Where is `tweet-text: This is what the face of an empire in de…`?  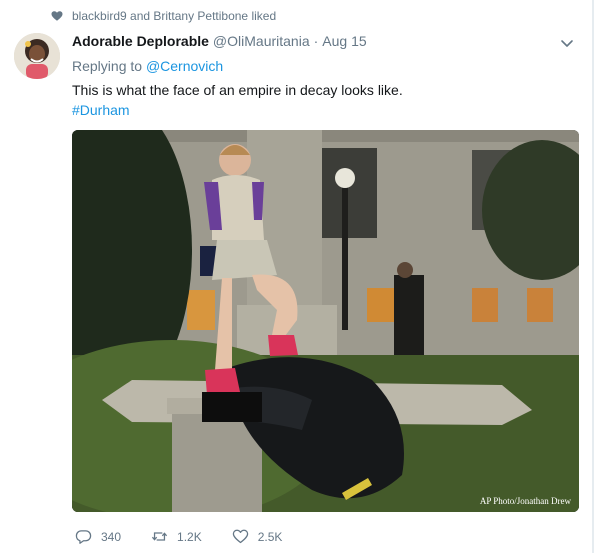 tweet-text: This is what the face of an empire in de… is located at coordinates (237, 90).